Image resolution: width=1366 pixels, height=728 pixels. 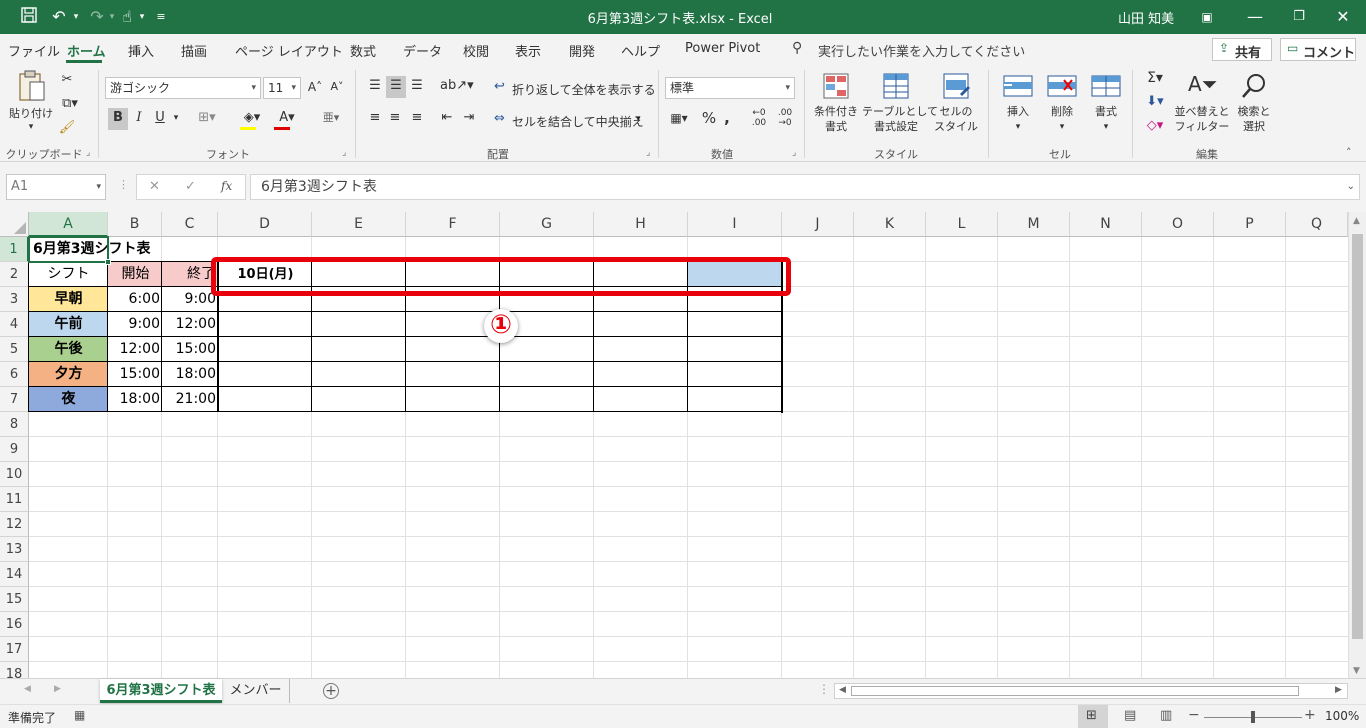 I want to click on conditional-formatting-button: 条件付き 書式, so click(x=836, y=105).